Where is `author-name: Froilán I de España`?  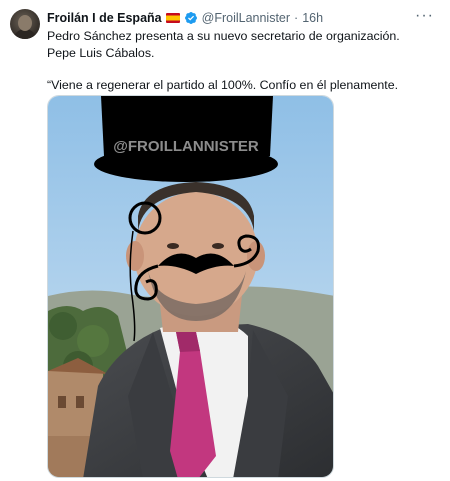
author-name: Froilán I de España is located at coordinates (104, 18).